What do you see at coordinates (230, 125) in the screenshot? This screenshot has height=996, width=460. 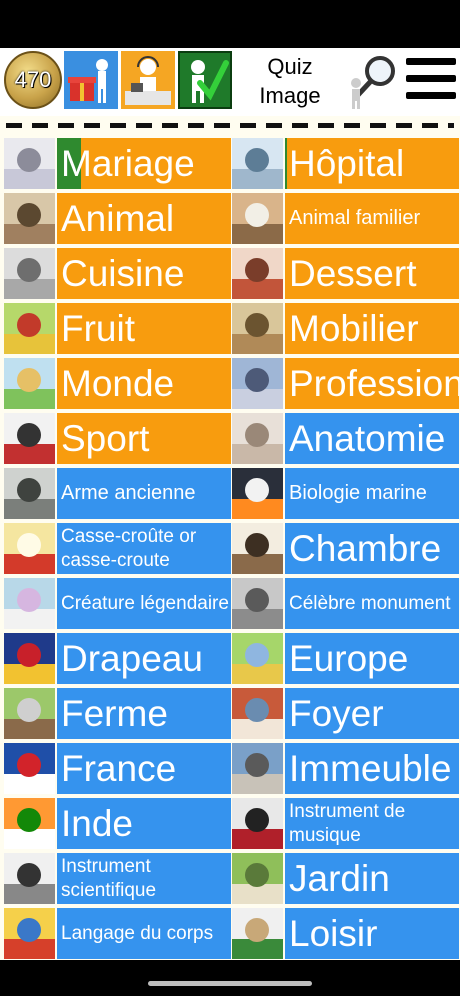 I see `divider-line` at bounding box center [230, 125].